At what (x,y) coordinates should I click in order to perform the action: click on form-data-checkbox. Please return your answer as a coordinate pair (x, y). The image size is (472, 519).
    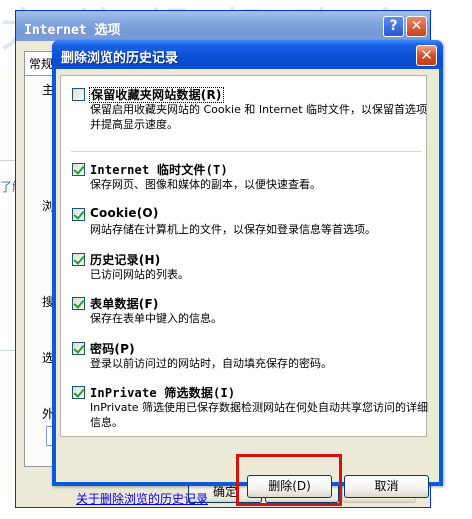
    Looking at the image, I should click on (78, 303).